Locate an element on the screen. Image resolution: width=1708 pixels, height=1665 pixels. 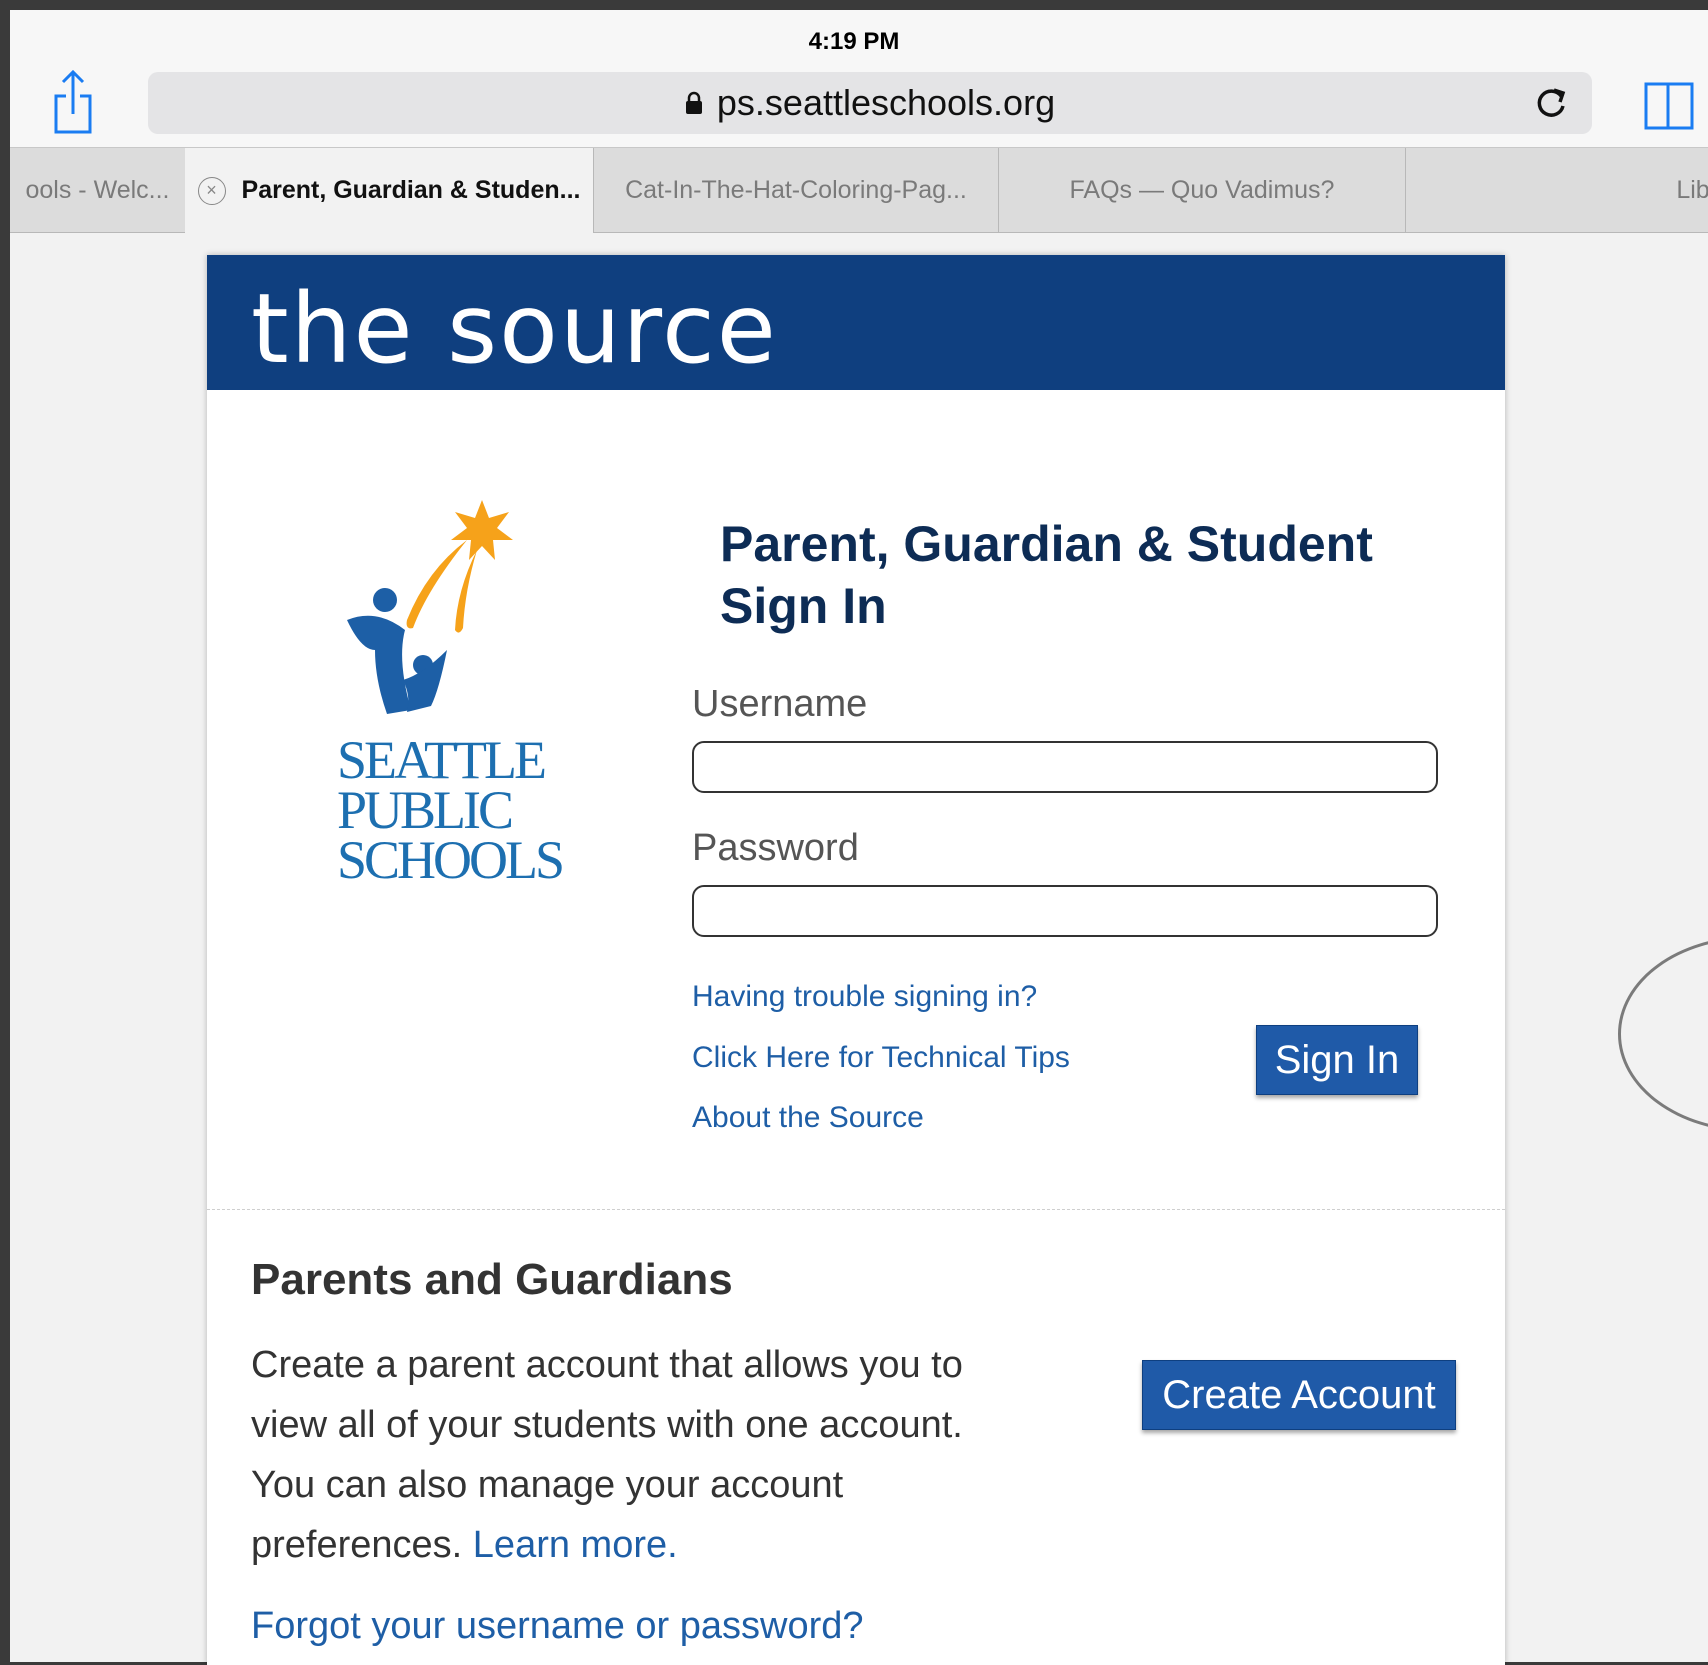
browser-toolbar: 4:19 PM ps.seattleschools.org is located at coordinates (859, 78).